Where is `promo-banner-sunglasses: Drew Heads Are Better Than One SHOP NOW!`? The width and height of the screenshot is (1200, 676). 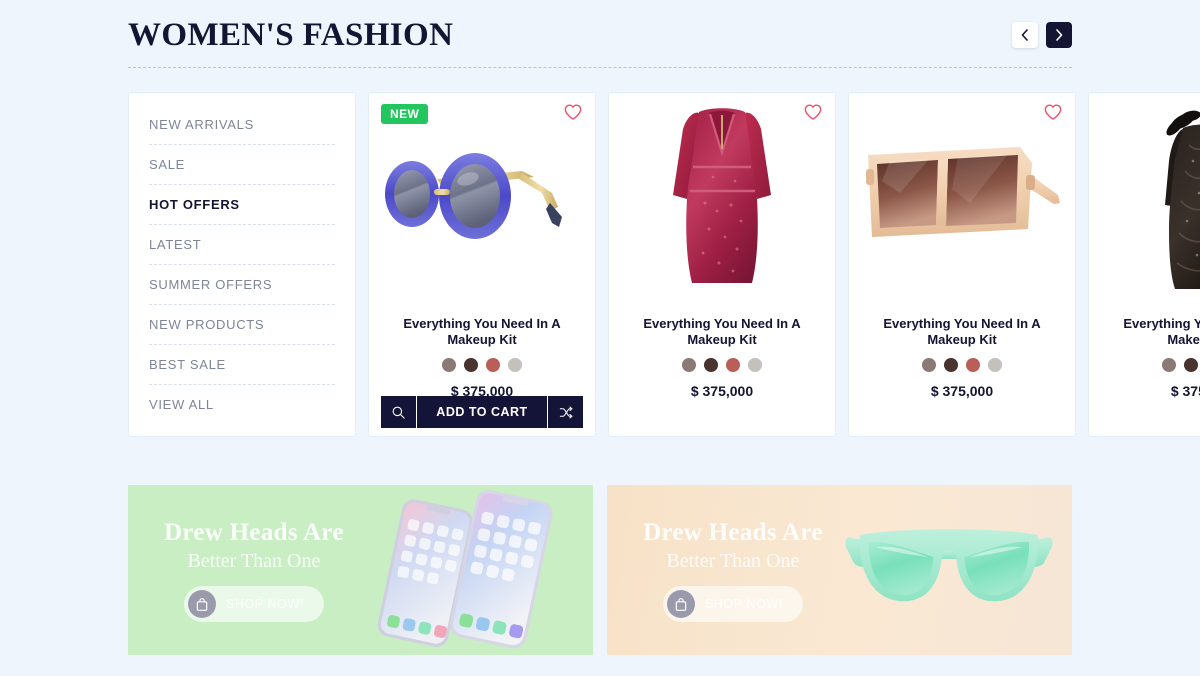
promo-banner-sunglasses: Drew Heads Are Better Than One SHOP NOW! is located at coordinates (839, 570).